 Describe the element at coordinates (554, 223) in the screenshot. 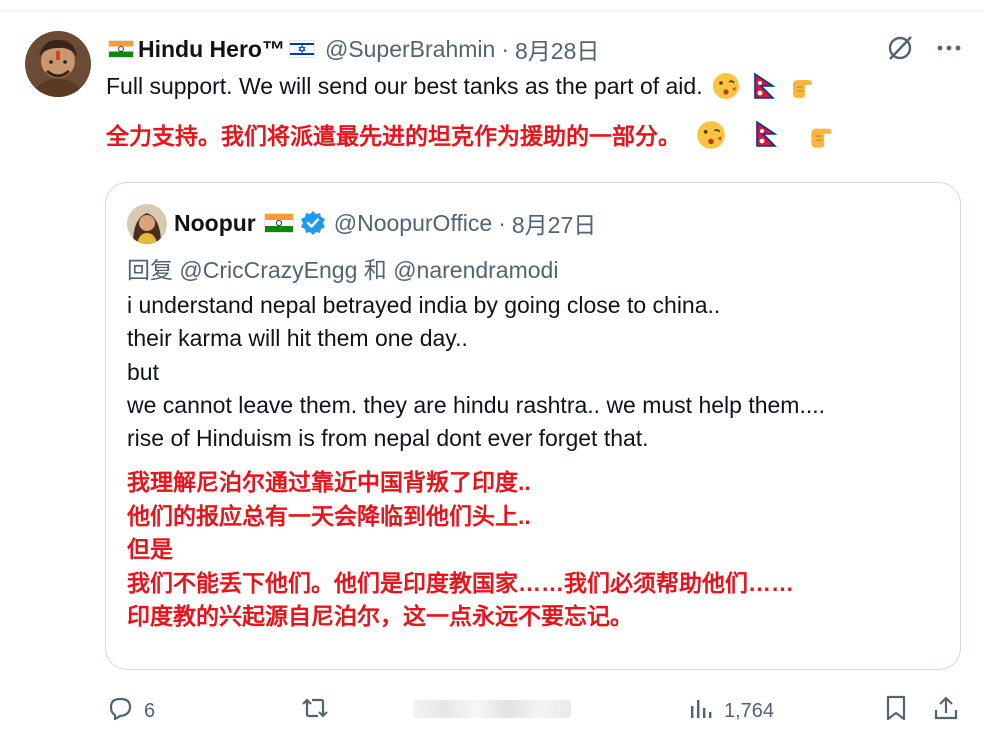

I see `quoted-tweet-date: 8月27日` at that location.